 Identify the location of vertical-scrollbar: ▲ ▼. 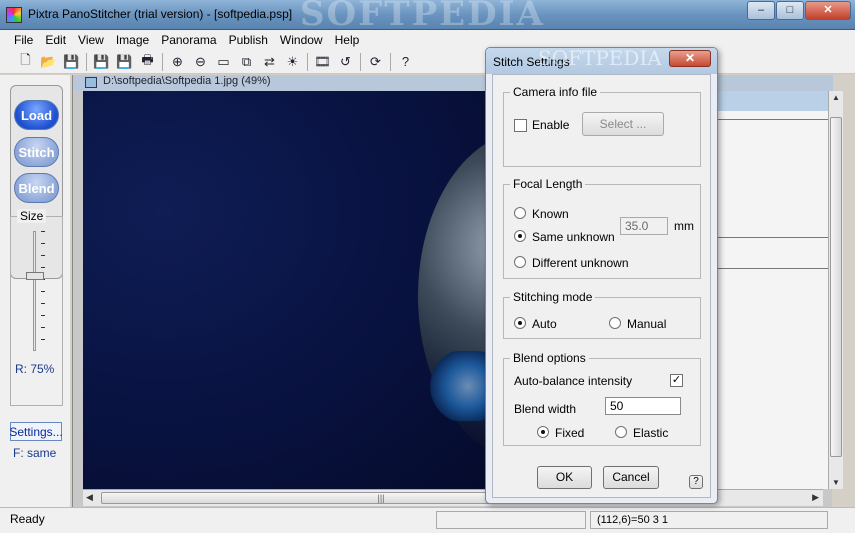
(835, 290).